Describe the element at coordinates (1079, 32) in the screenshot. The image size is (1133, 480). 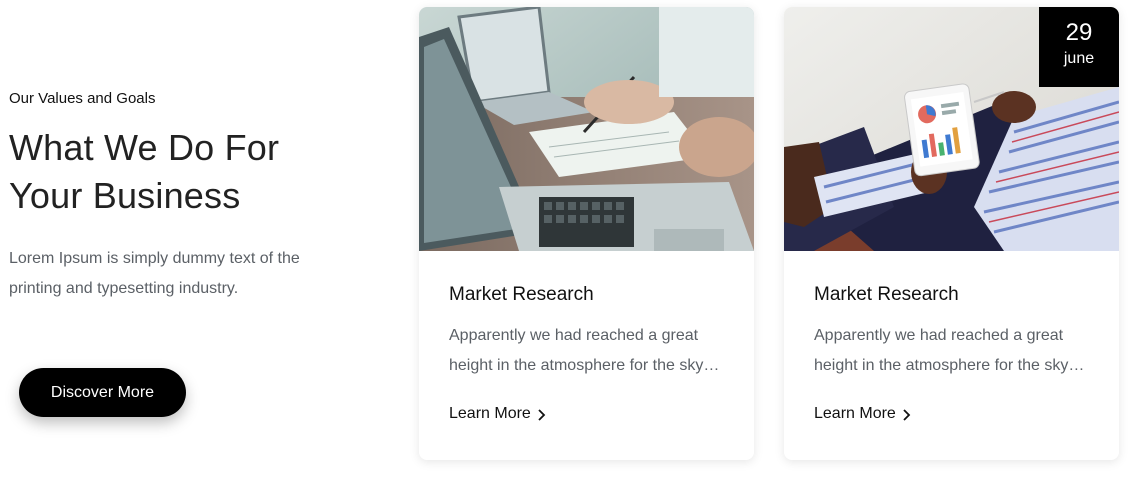
I see `date-day: 29` at that location.